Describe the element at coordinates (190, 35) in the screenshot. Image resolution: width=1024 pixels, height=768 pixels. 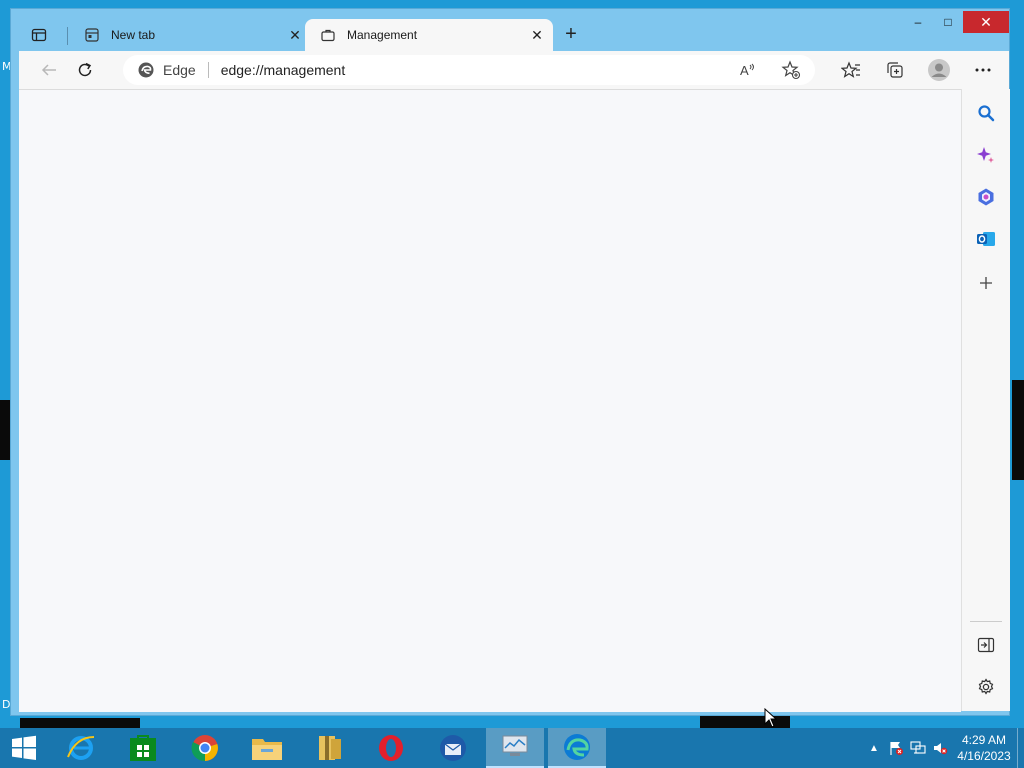
I see `tab-new-tab: New tab ✕` at that location.